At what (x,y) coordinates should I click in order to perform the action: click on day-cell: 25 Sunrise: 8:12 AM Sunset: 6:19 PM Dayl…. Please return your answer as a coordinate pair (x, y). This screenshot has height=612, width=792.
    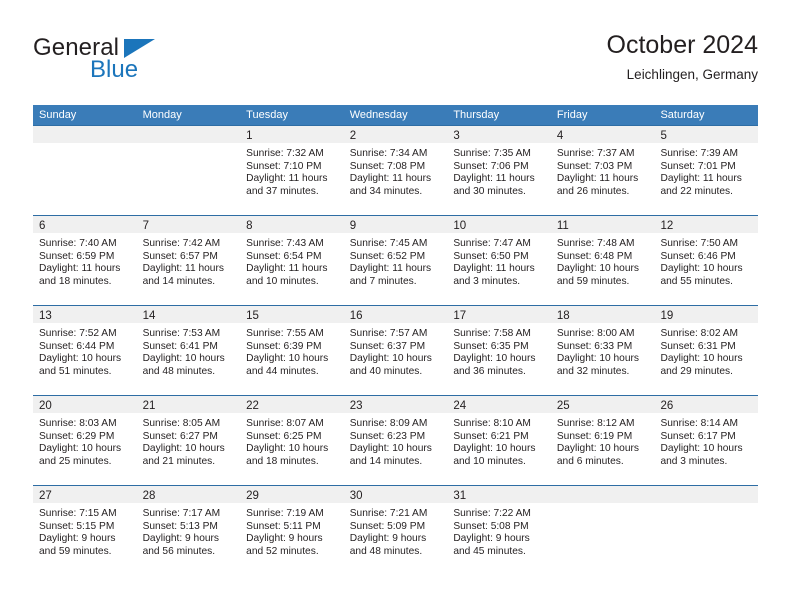
    Looking at the image, I should click on (602, 440).